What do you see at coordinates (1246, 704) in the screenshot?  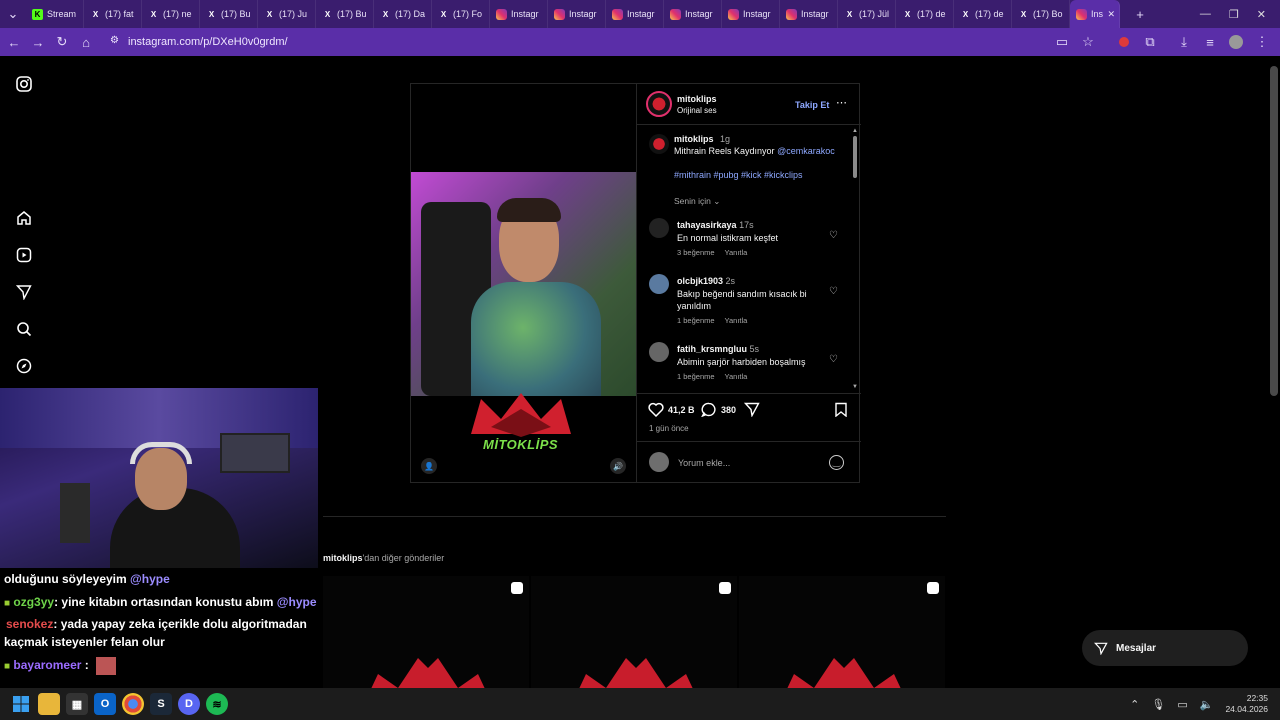 I see `clock: 22:35 24.04.2026` at bounding box center [1246, 704].